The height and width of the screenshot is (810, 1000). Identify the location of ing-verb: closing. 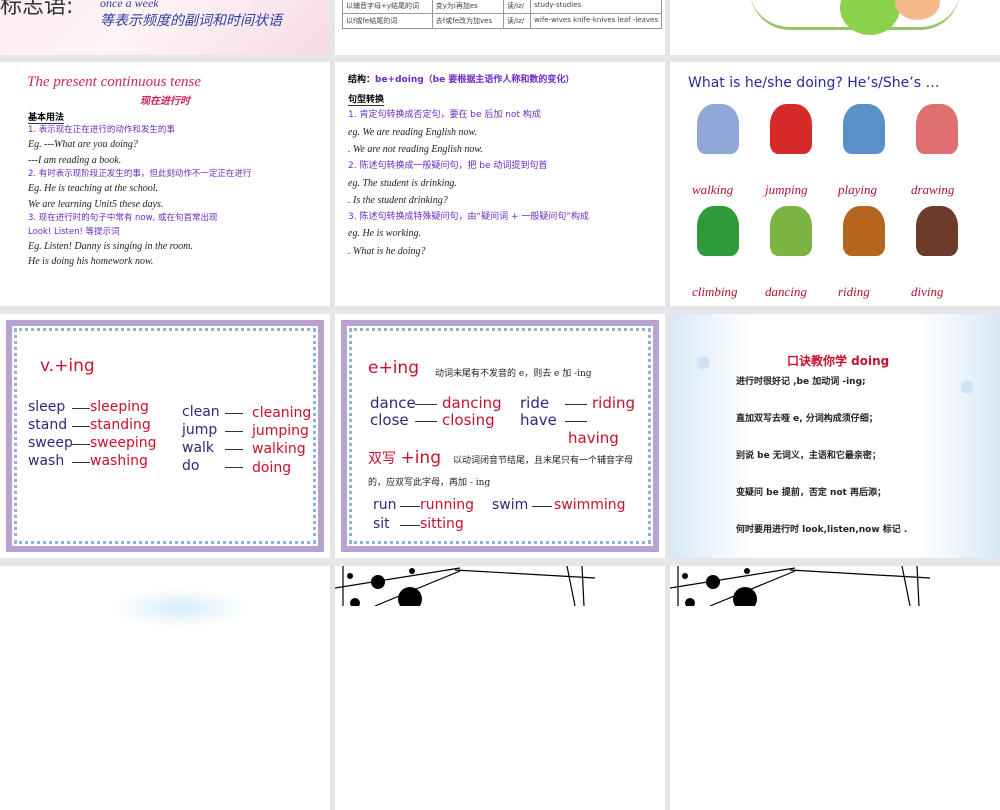
(468, 420).